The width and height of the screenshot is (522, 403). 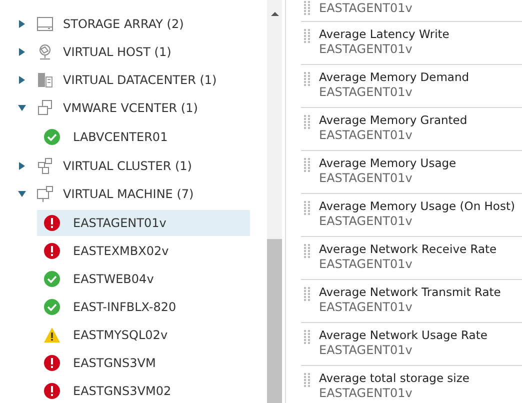 What do you see at coordinates (123, 24) in the screenshot?
I see `tree-node-label: STORAGE ARRAY (2)` at bounding box center [123, 24].